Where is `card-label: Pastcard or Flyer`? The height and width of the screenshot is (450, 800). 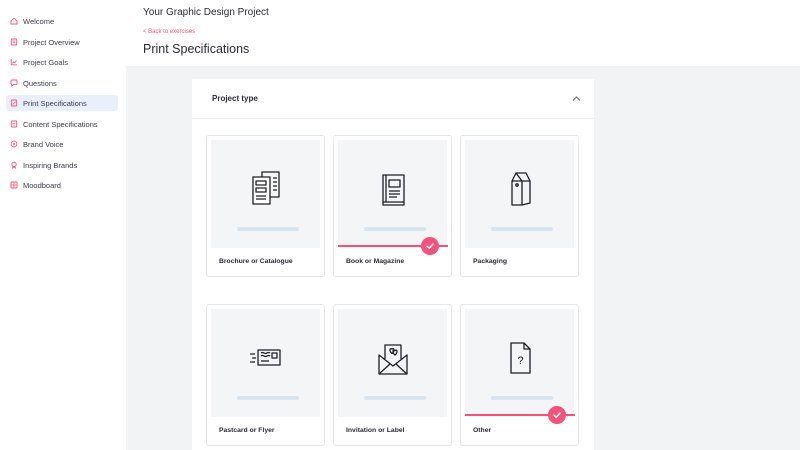
card-label: Pastcard or Flyer is located at coordinates (247, 430).